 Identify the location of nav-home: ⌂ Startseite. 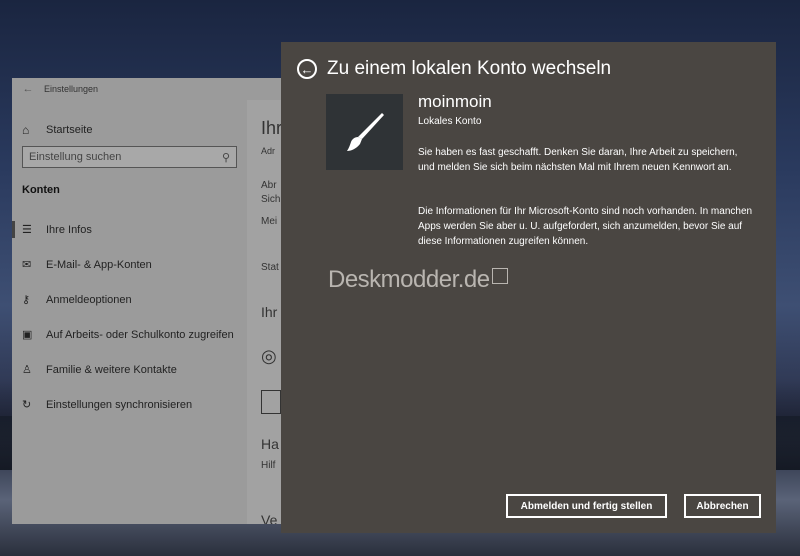
(129, 130).